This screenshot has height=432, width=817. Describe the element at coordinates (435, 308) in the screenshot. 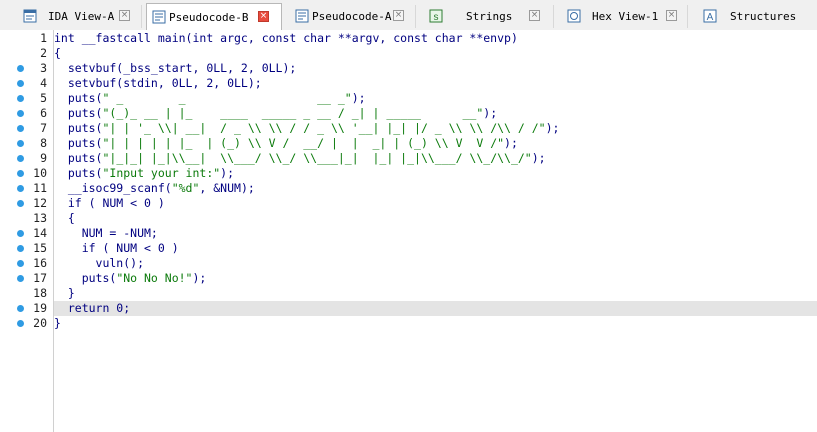

I see `code-line: return 0;` at that location.